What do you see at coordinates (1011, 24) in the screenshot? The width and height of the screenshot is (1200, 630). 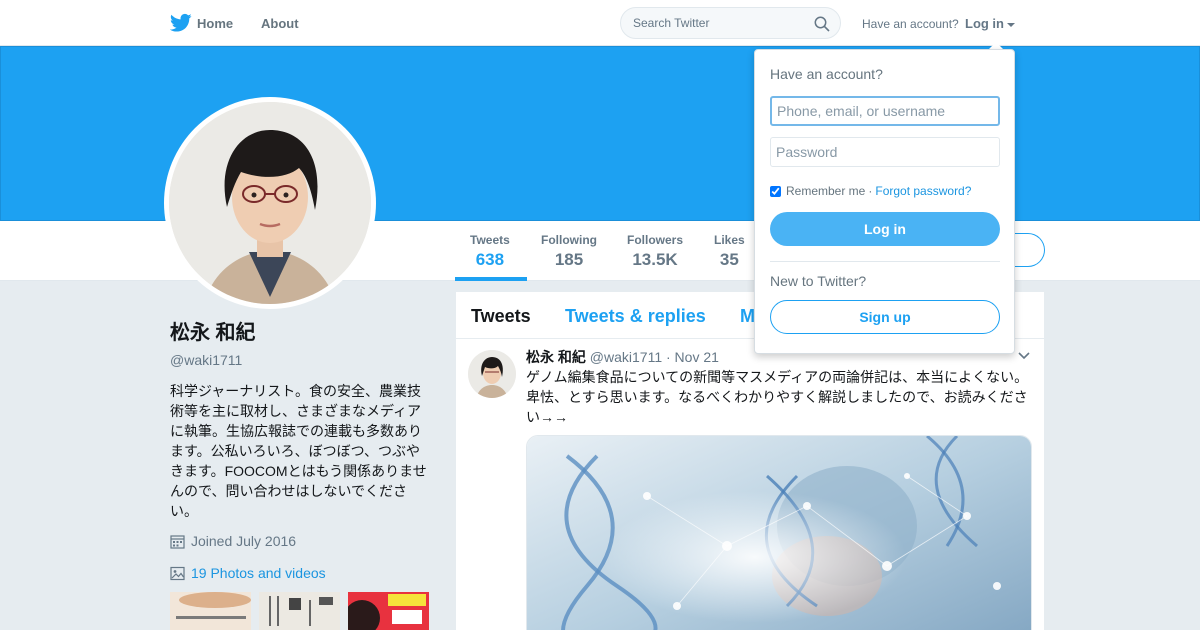 I see `caret-down-icon` at bounding box center [1011, 24].